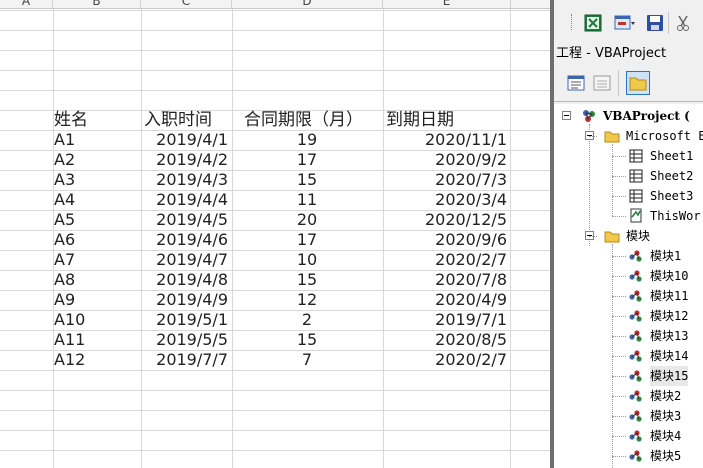 The width and height of the screenshot is (703, 468). I want to click on header-cell-term: 合同期限（月）, so click(307, 120).